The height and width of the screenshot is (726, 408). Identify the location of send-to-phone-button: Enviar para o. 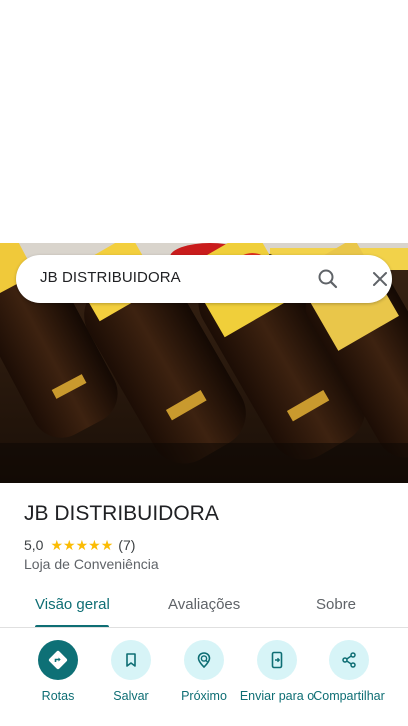
(277, 671).